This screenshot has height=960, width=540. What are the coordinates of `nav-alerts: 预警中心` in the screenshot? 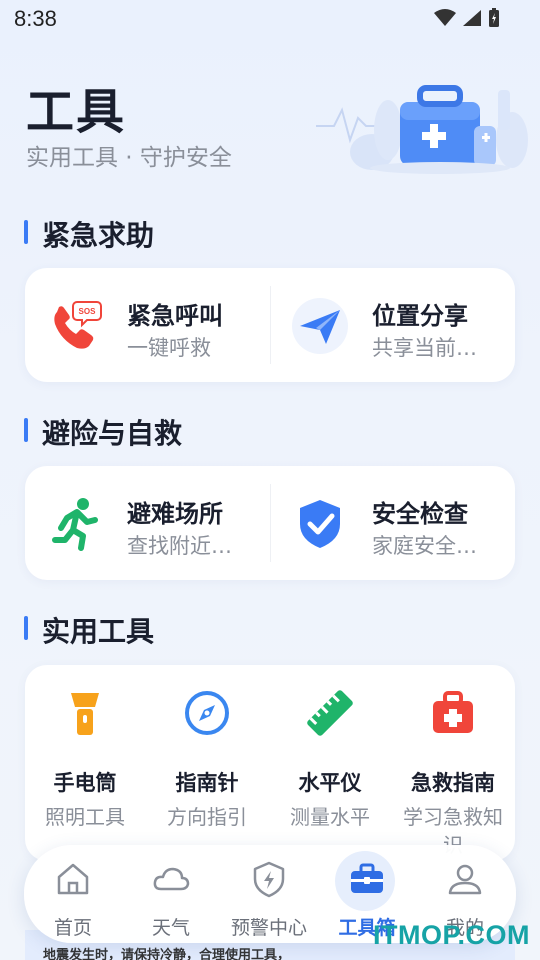 It's located at (269, 899).